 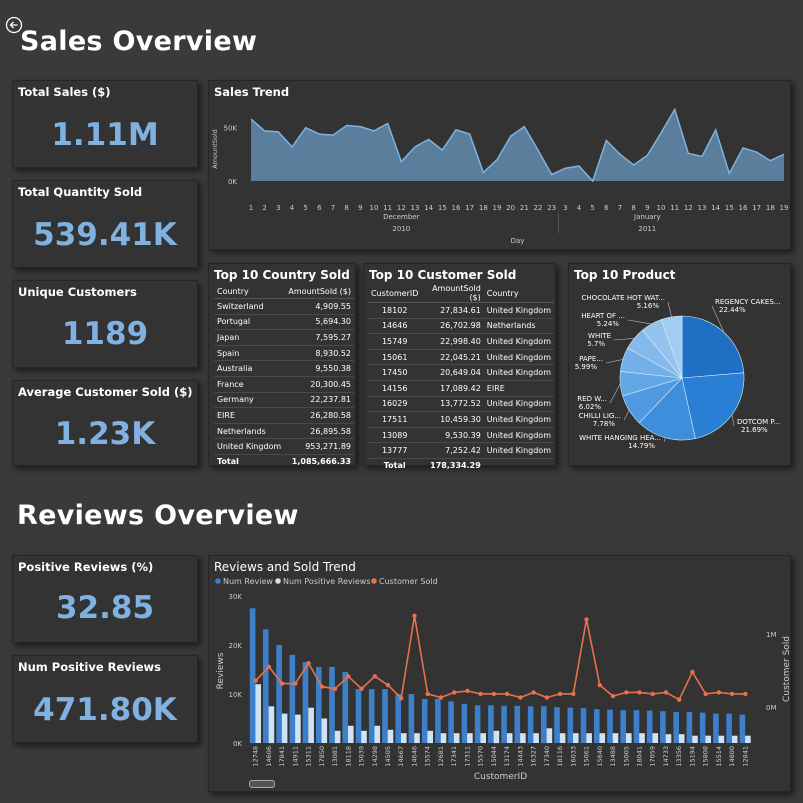 I want to click on x-tick-label: 10, so click(x=661, y=208).